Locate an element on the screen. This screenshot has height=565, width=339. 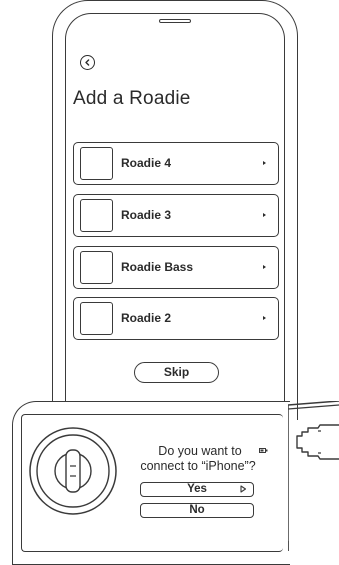
skip-button: Skip is located at coordinates (176, 372).